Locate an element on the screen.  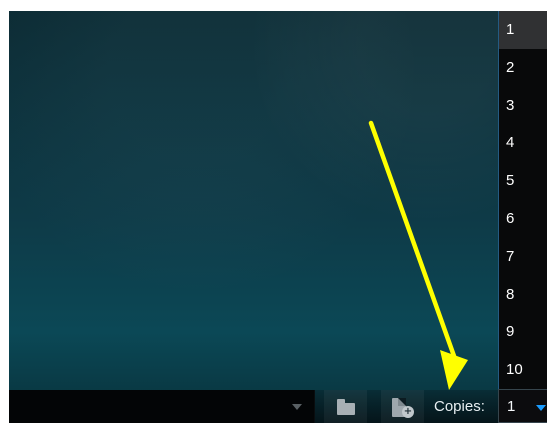
copies-select: 1 is located at coordinates (522, 406).